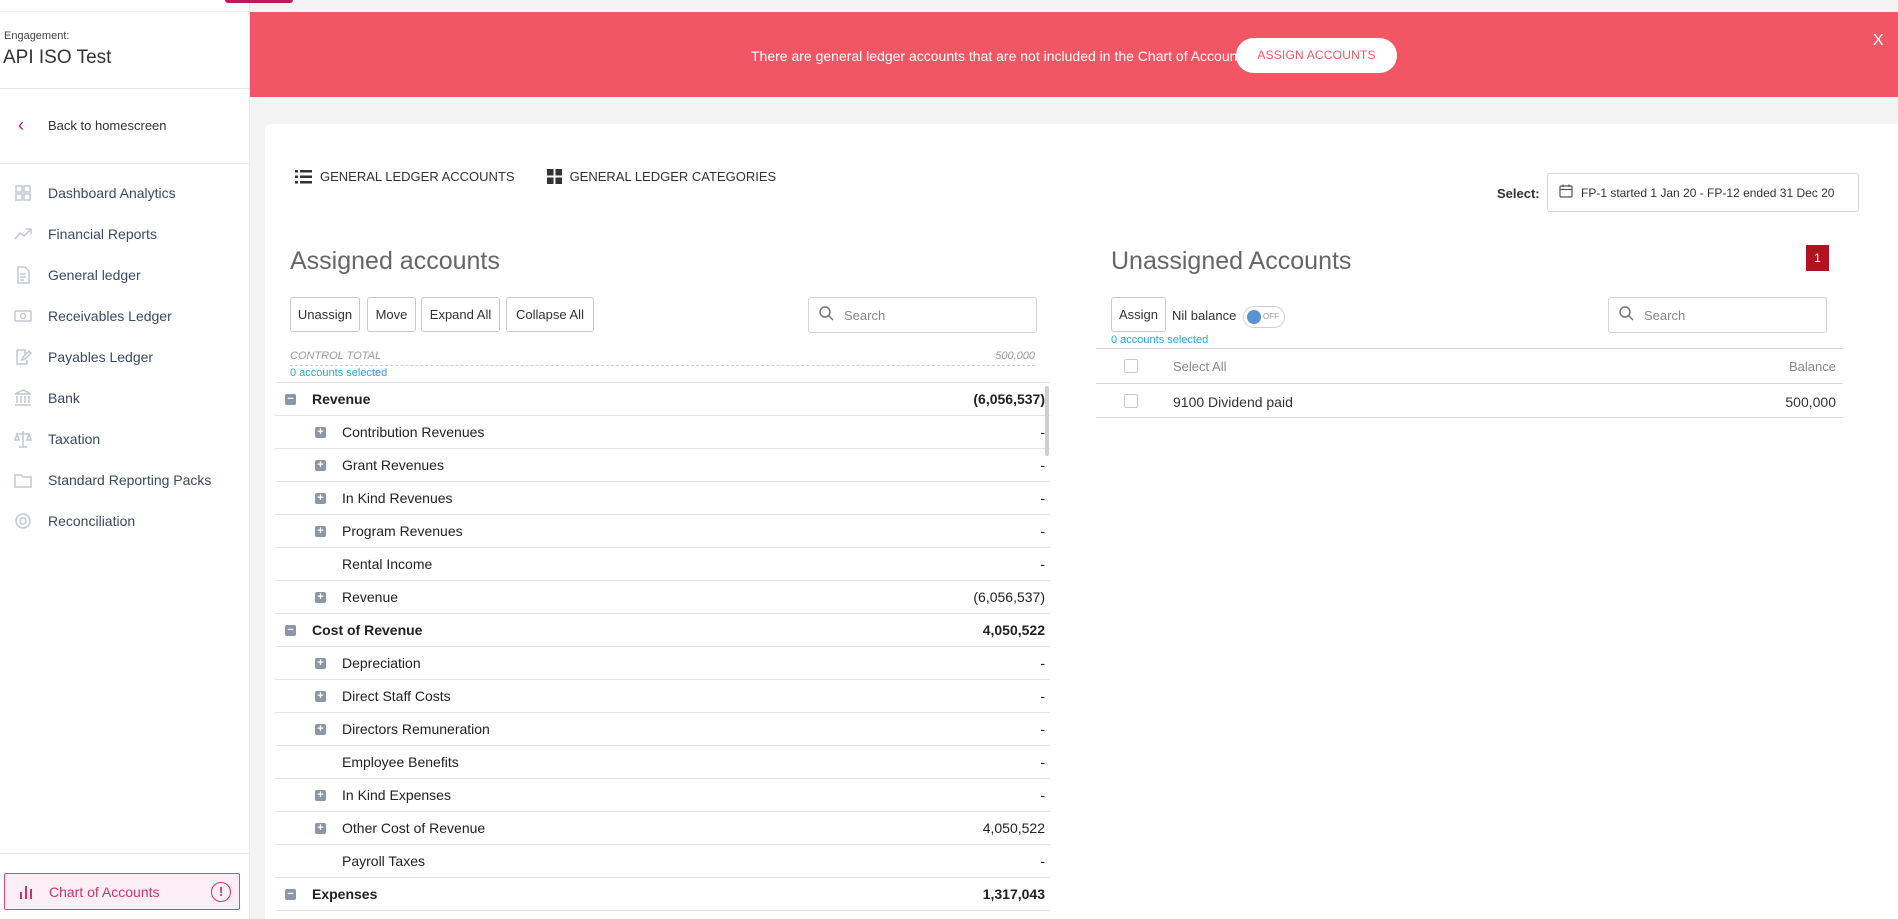 This screenshot has height=919, width=1898. I want to click on tree-row: + Direct Staff Costs -, so click(662, 696).